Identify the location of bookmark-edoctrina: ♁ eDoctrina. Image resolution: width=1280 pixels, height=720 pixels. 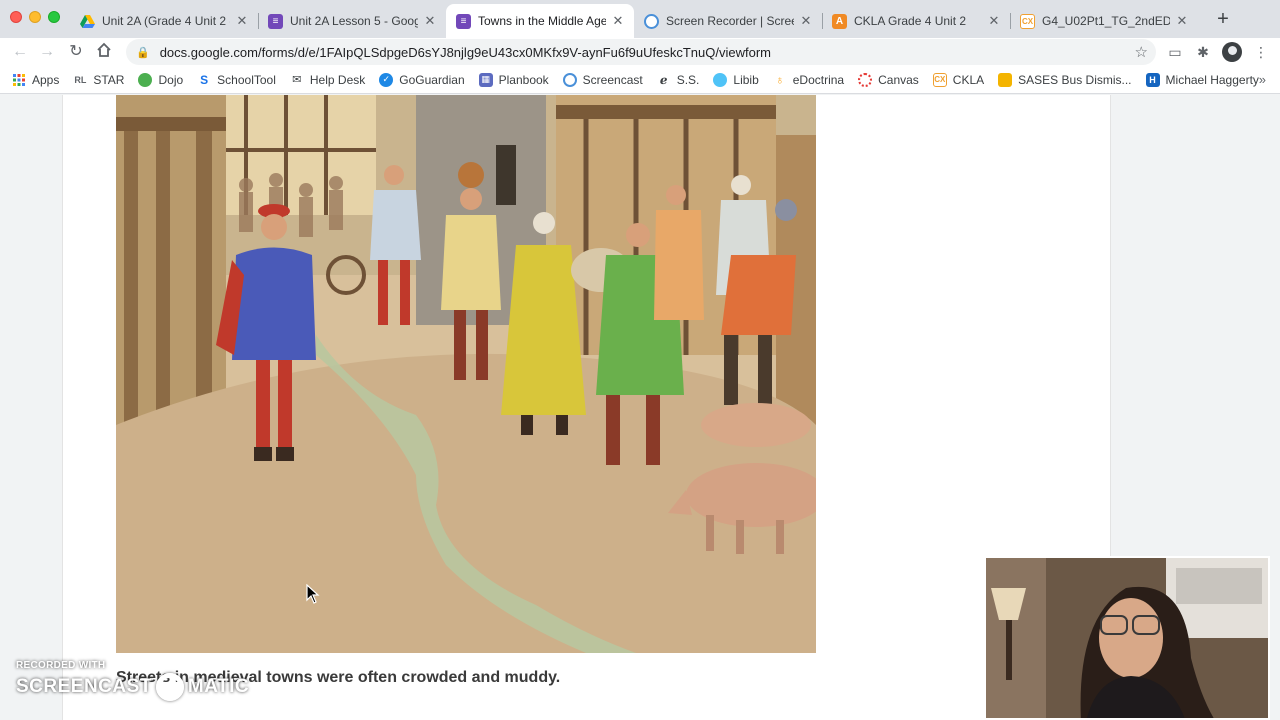
(808, 80).